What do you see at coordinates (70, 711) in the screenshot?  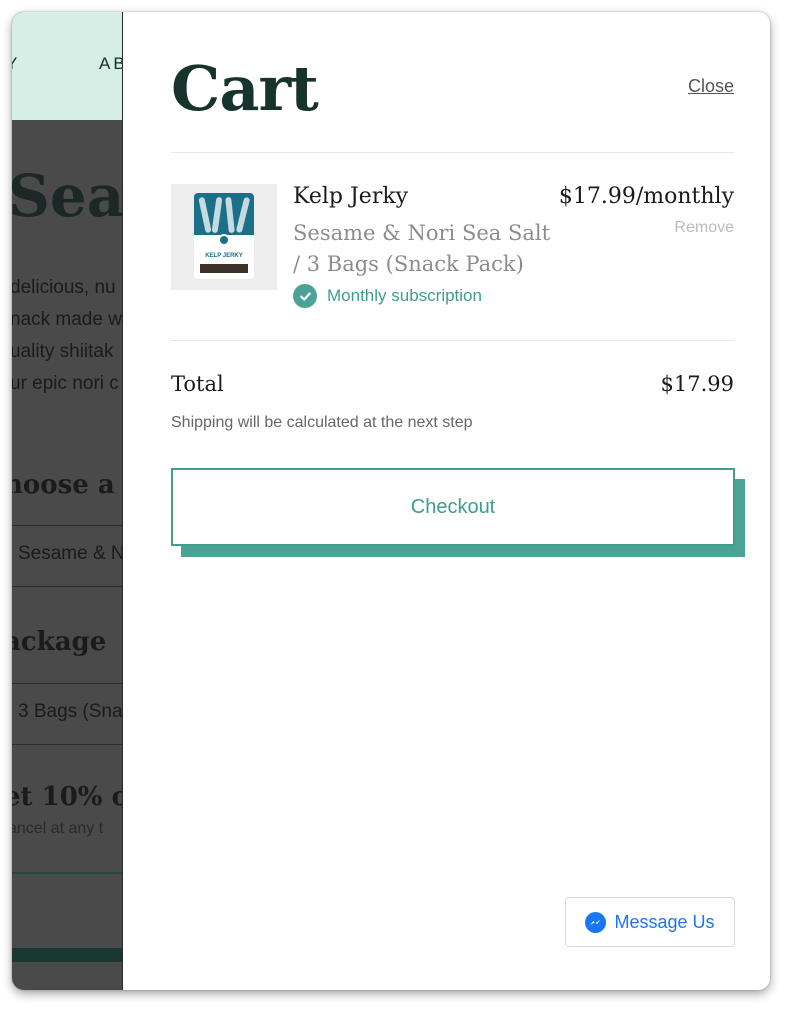 I see `background-package-label: 3 Bags (Sna` at bounding box center [70, 711].